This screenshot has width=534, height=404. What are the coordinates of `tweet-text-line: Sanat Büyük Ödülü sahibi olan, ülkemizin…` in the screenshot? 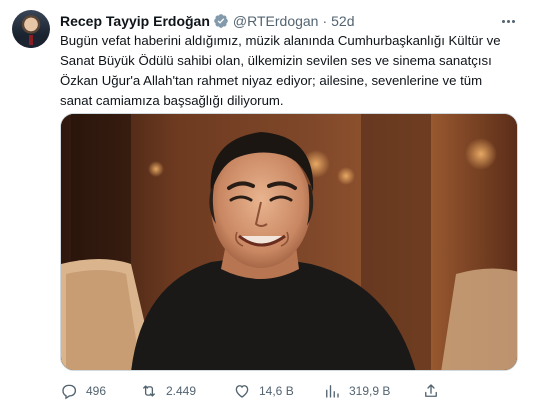 It's located at (276, 60).